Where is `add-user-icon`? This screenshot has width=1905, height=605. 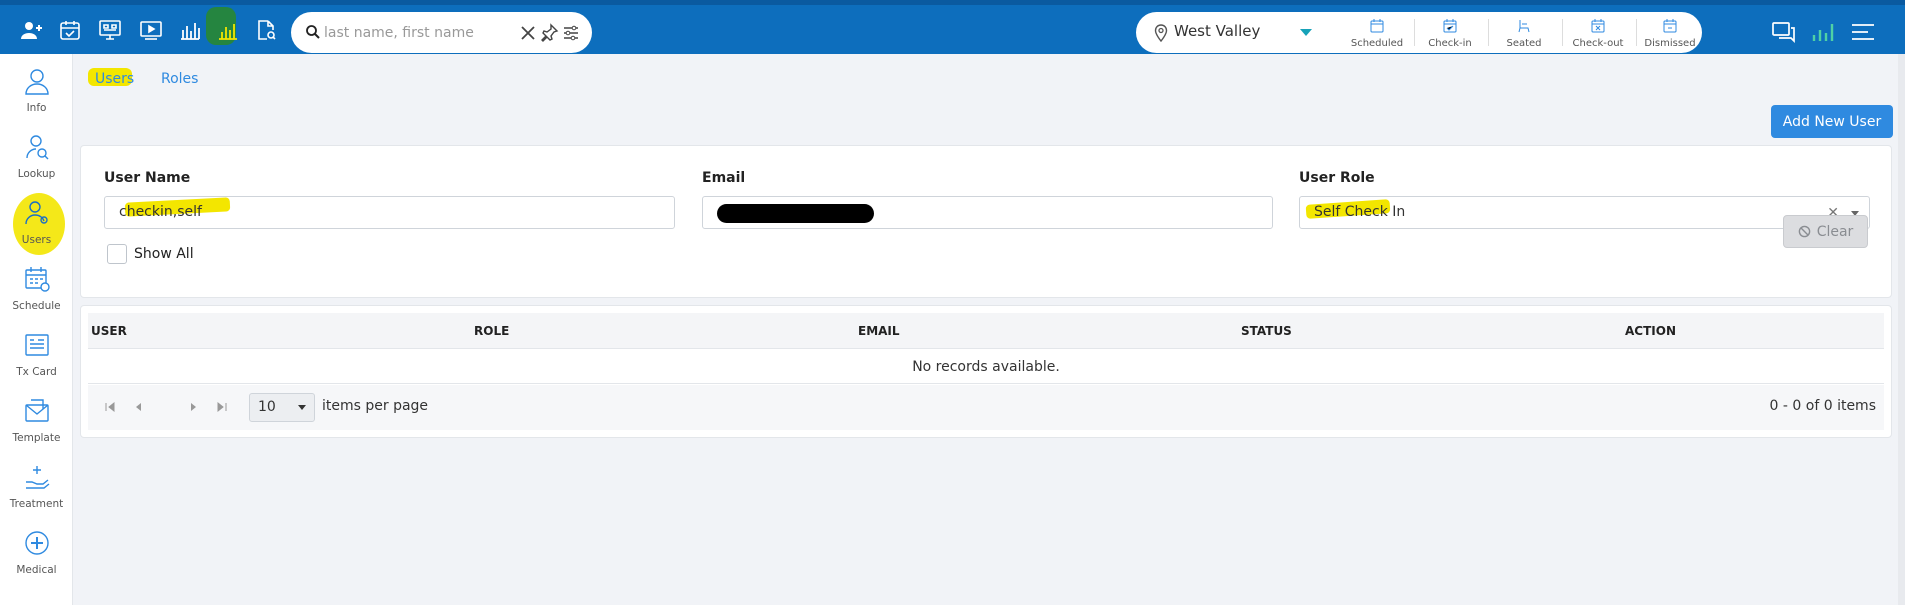
add-user-icon is located at coordinates (32, 30).